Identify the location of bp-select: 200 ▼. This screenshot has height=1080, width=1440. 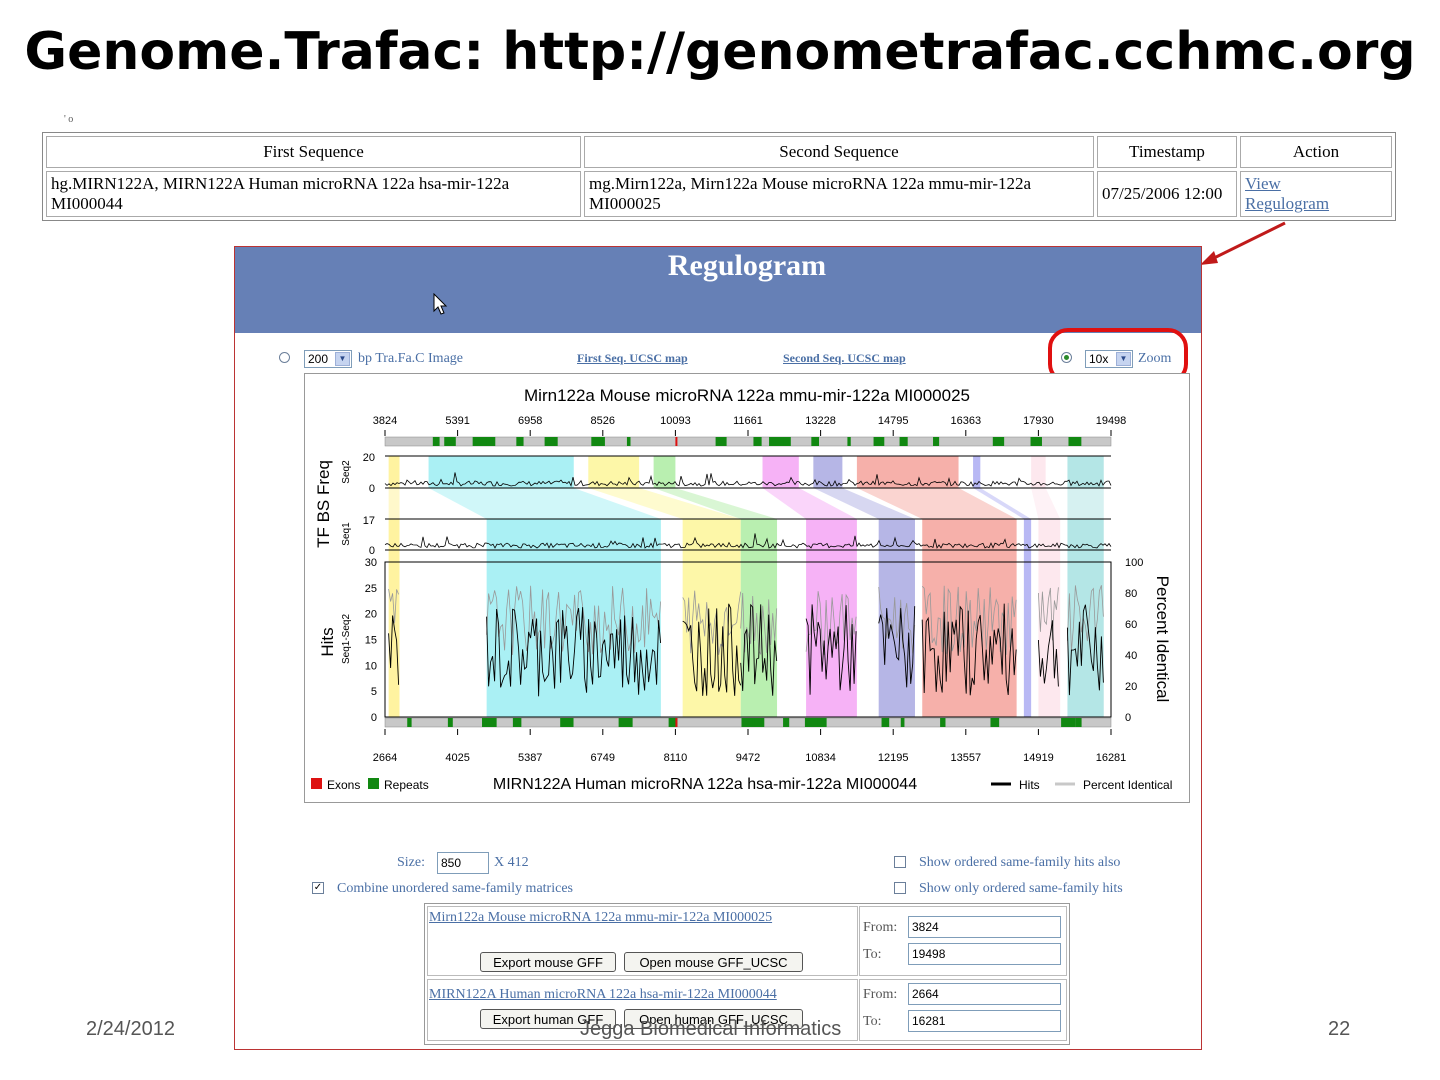
(328, 359).